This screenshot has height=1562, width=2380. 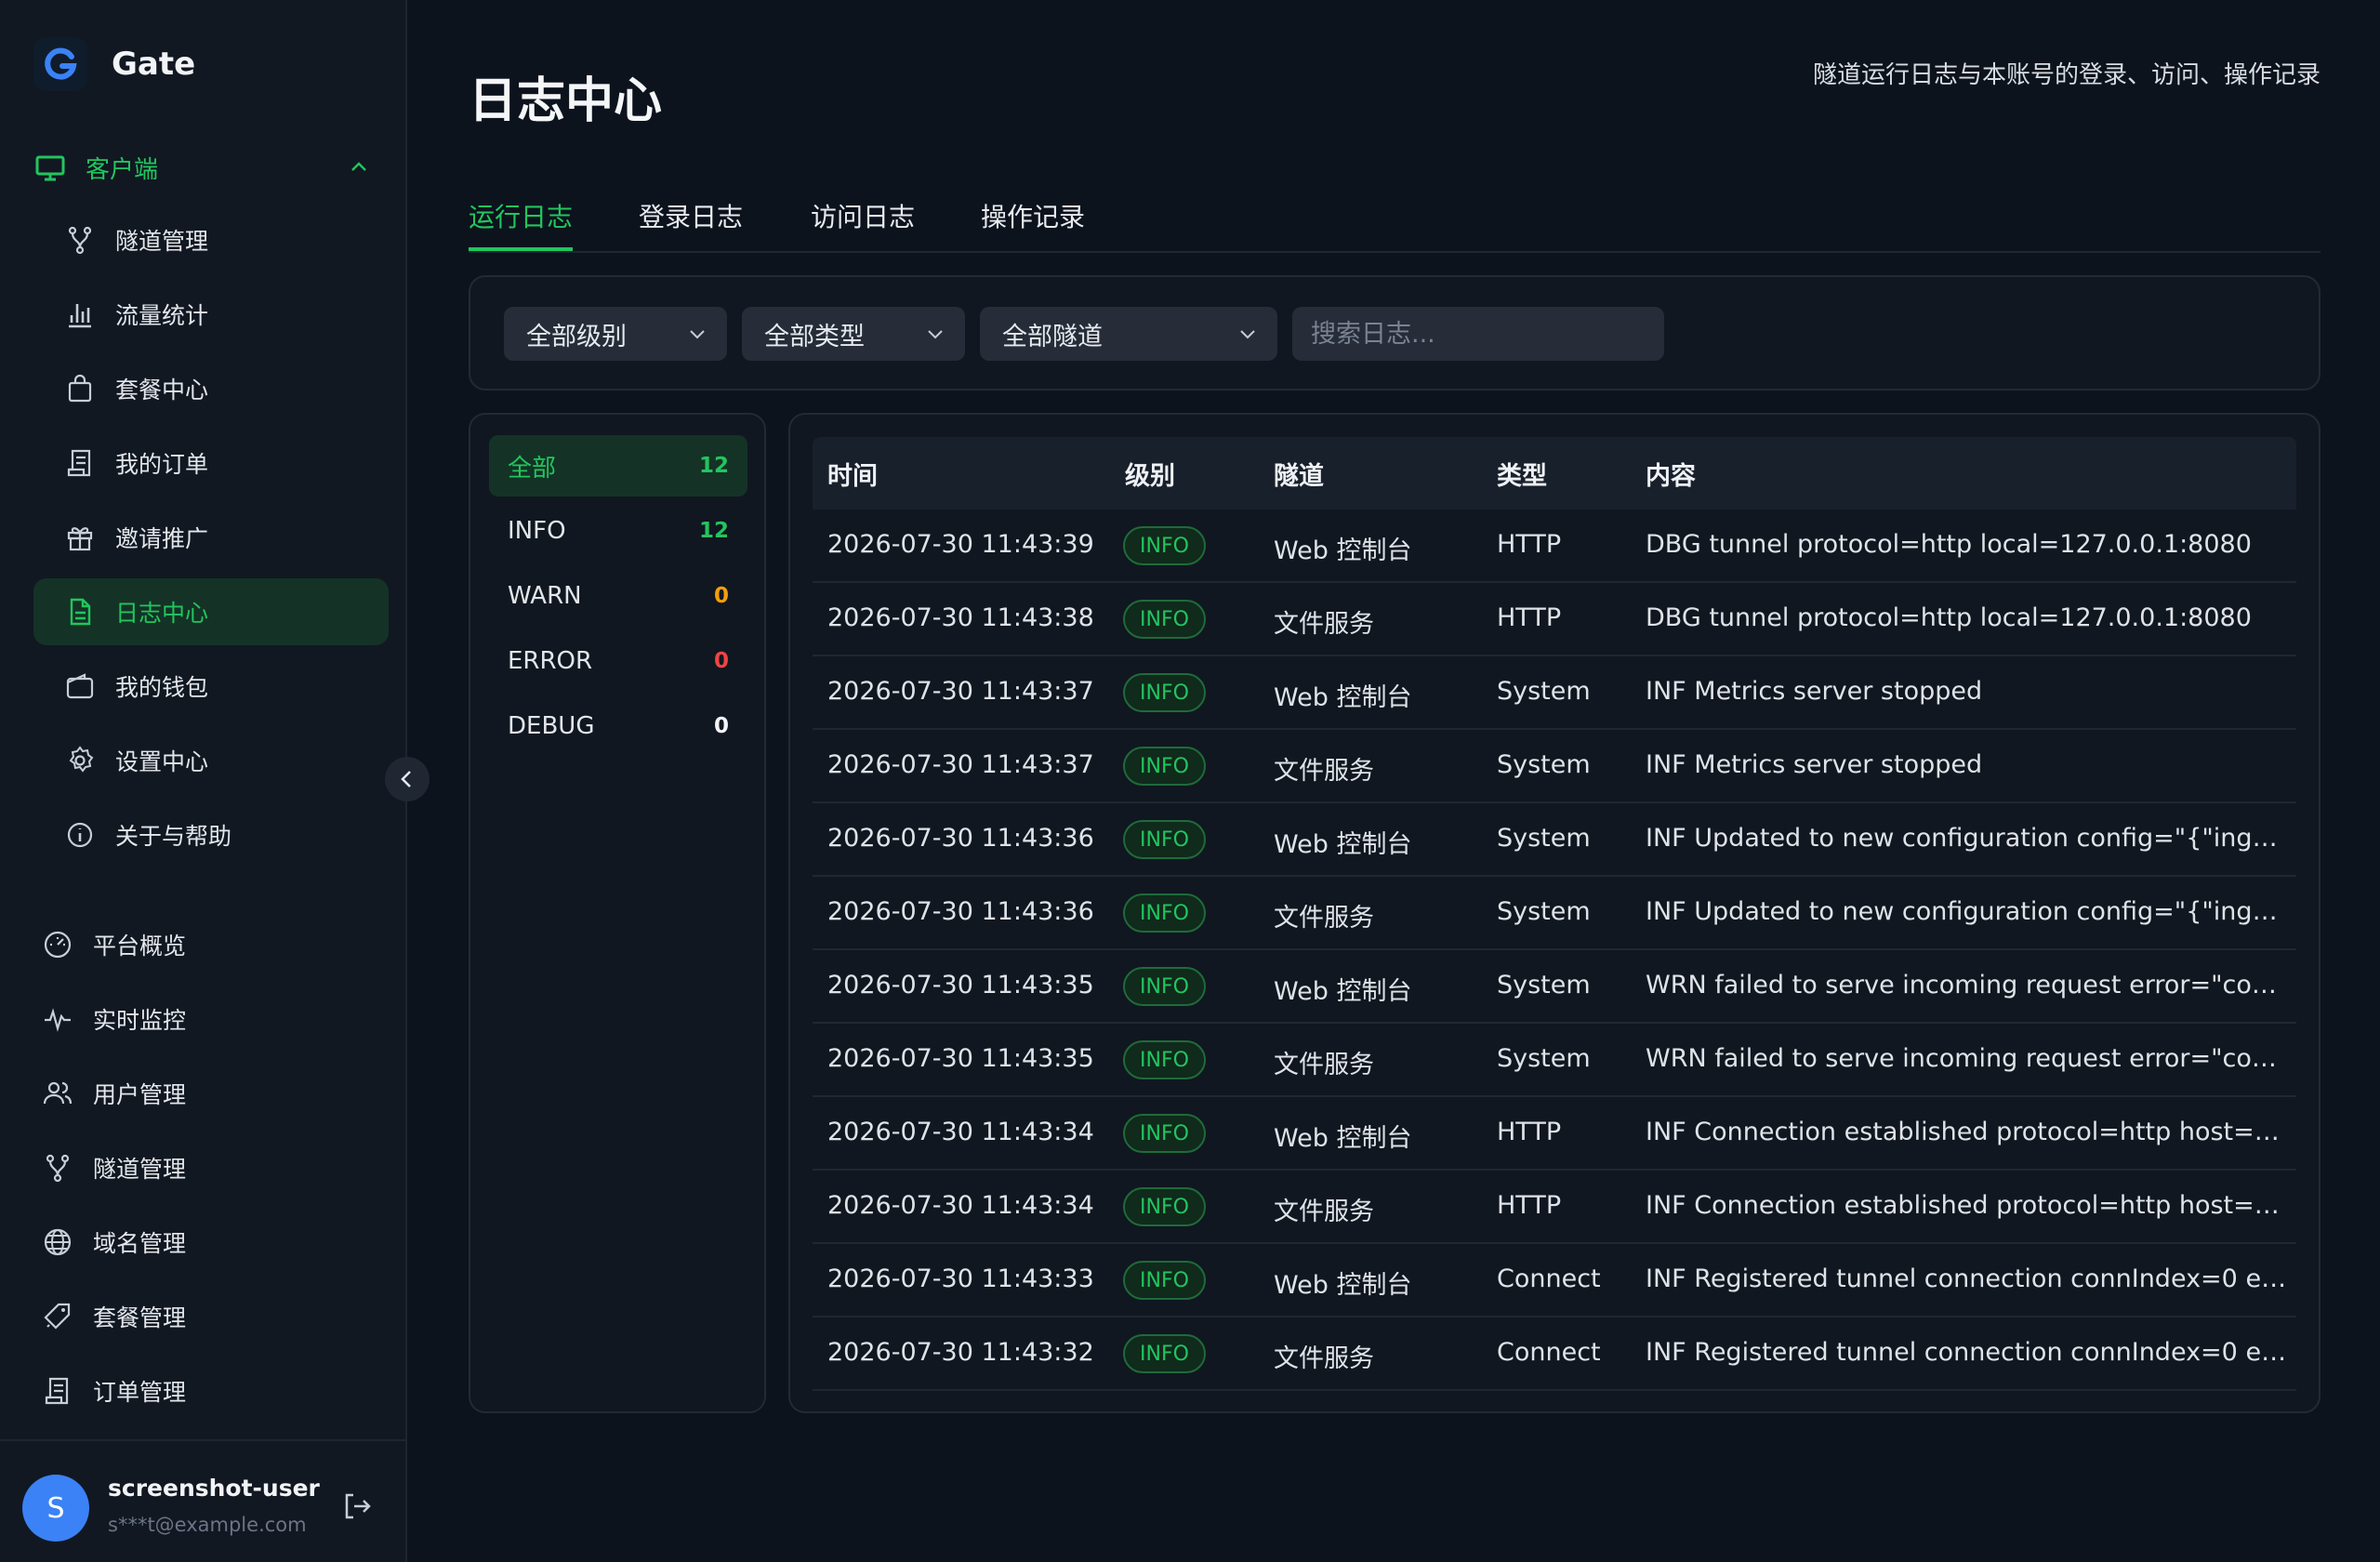 I want to click on admin-item-label: 平台概览, so click(x=140, y=946).